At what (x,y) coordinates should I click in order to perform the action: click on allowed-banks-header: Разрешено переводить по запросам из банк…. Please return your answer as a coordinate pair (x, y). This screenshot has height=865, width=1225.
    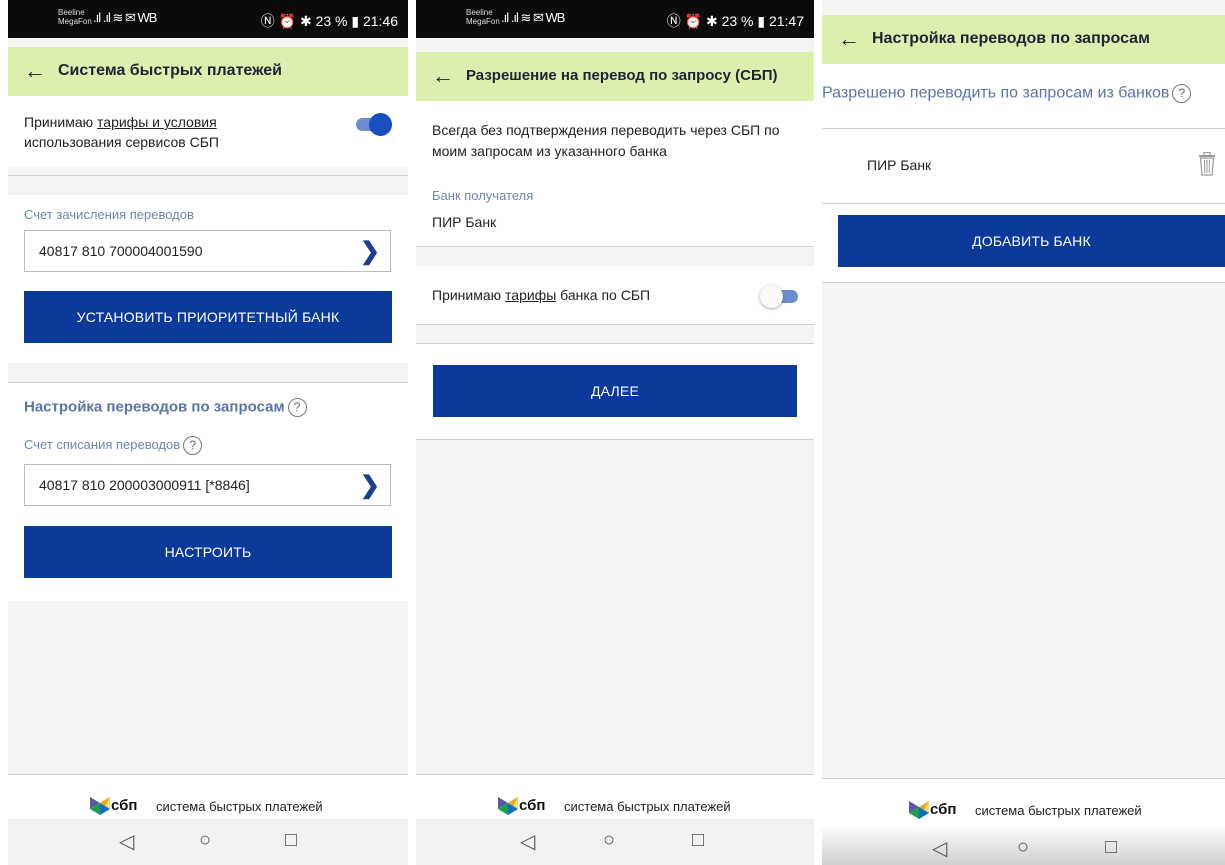
    Looking at the image, I should click on (1023, 96).